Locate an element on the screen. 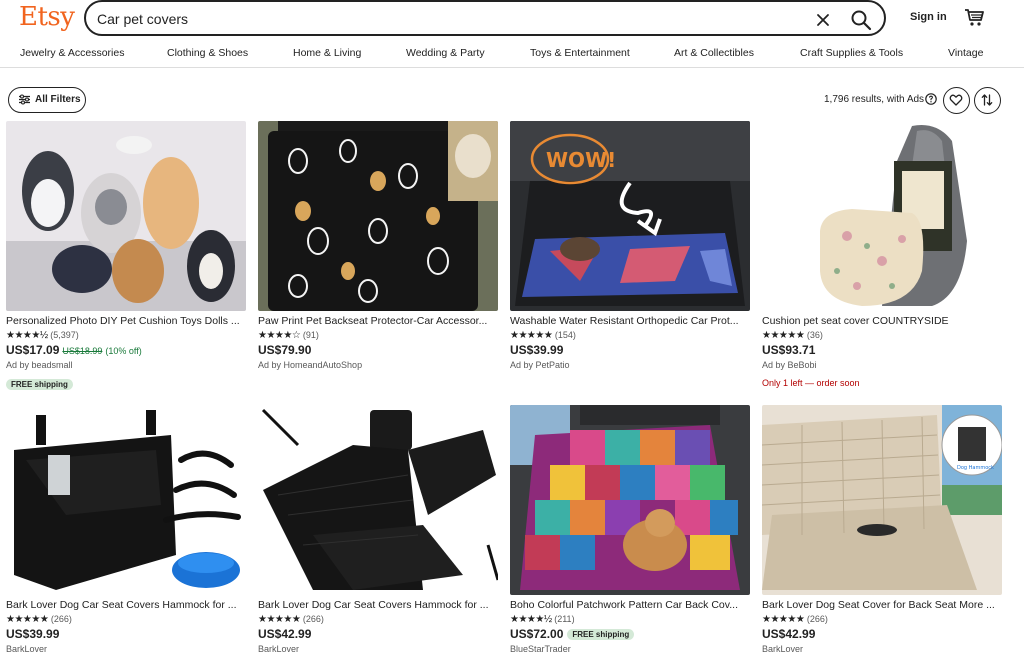 This screenshot has width=1024, height=658. listing-price-row: US$72.00 FREE shipping is located at coordinates (572, 634).